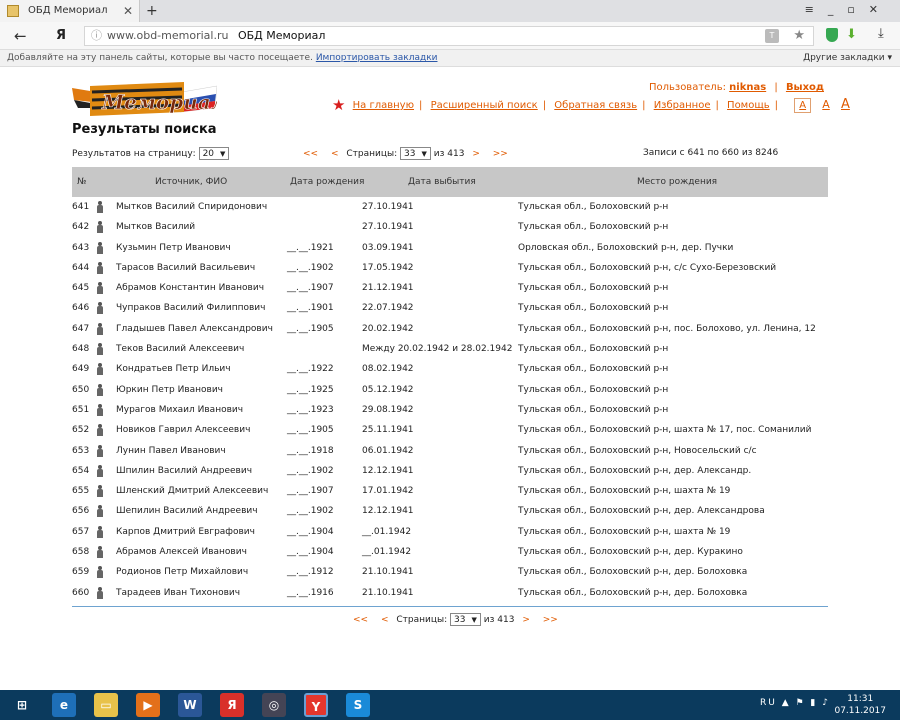 The image size is (900, 720). I want to click on row-name: Мытков Василий Спиридонович, so click(191, 207).